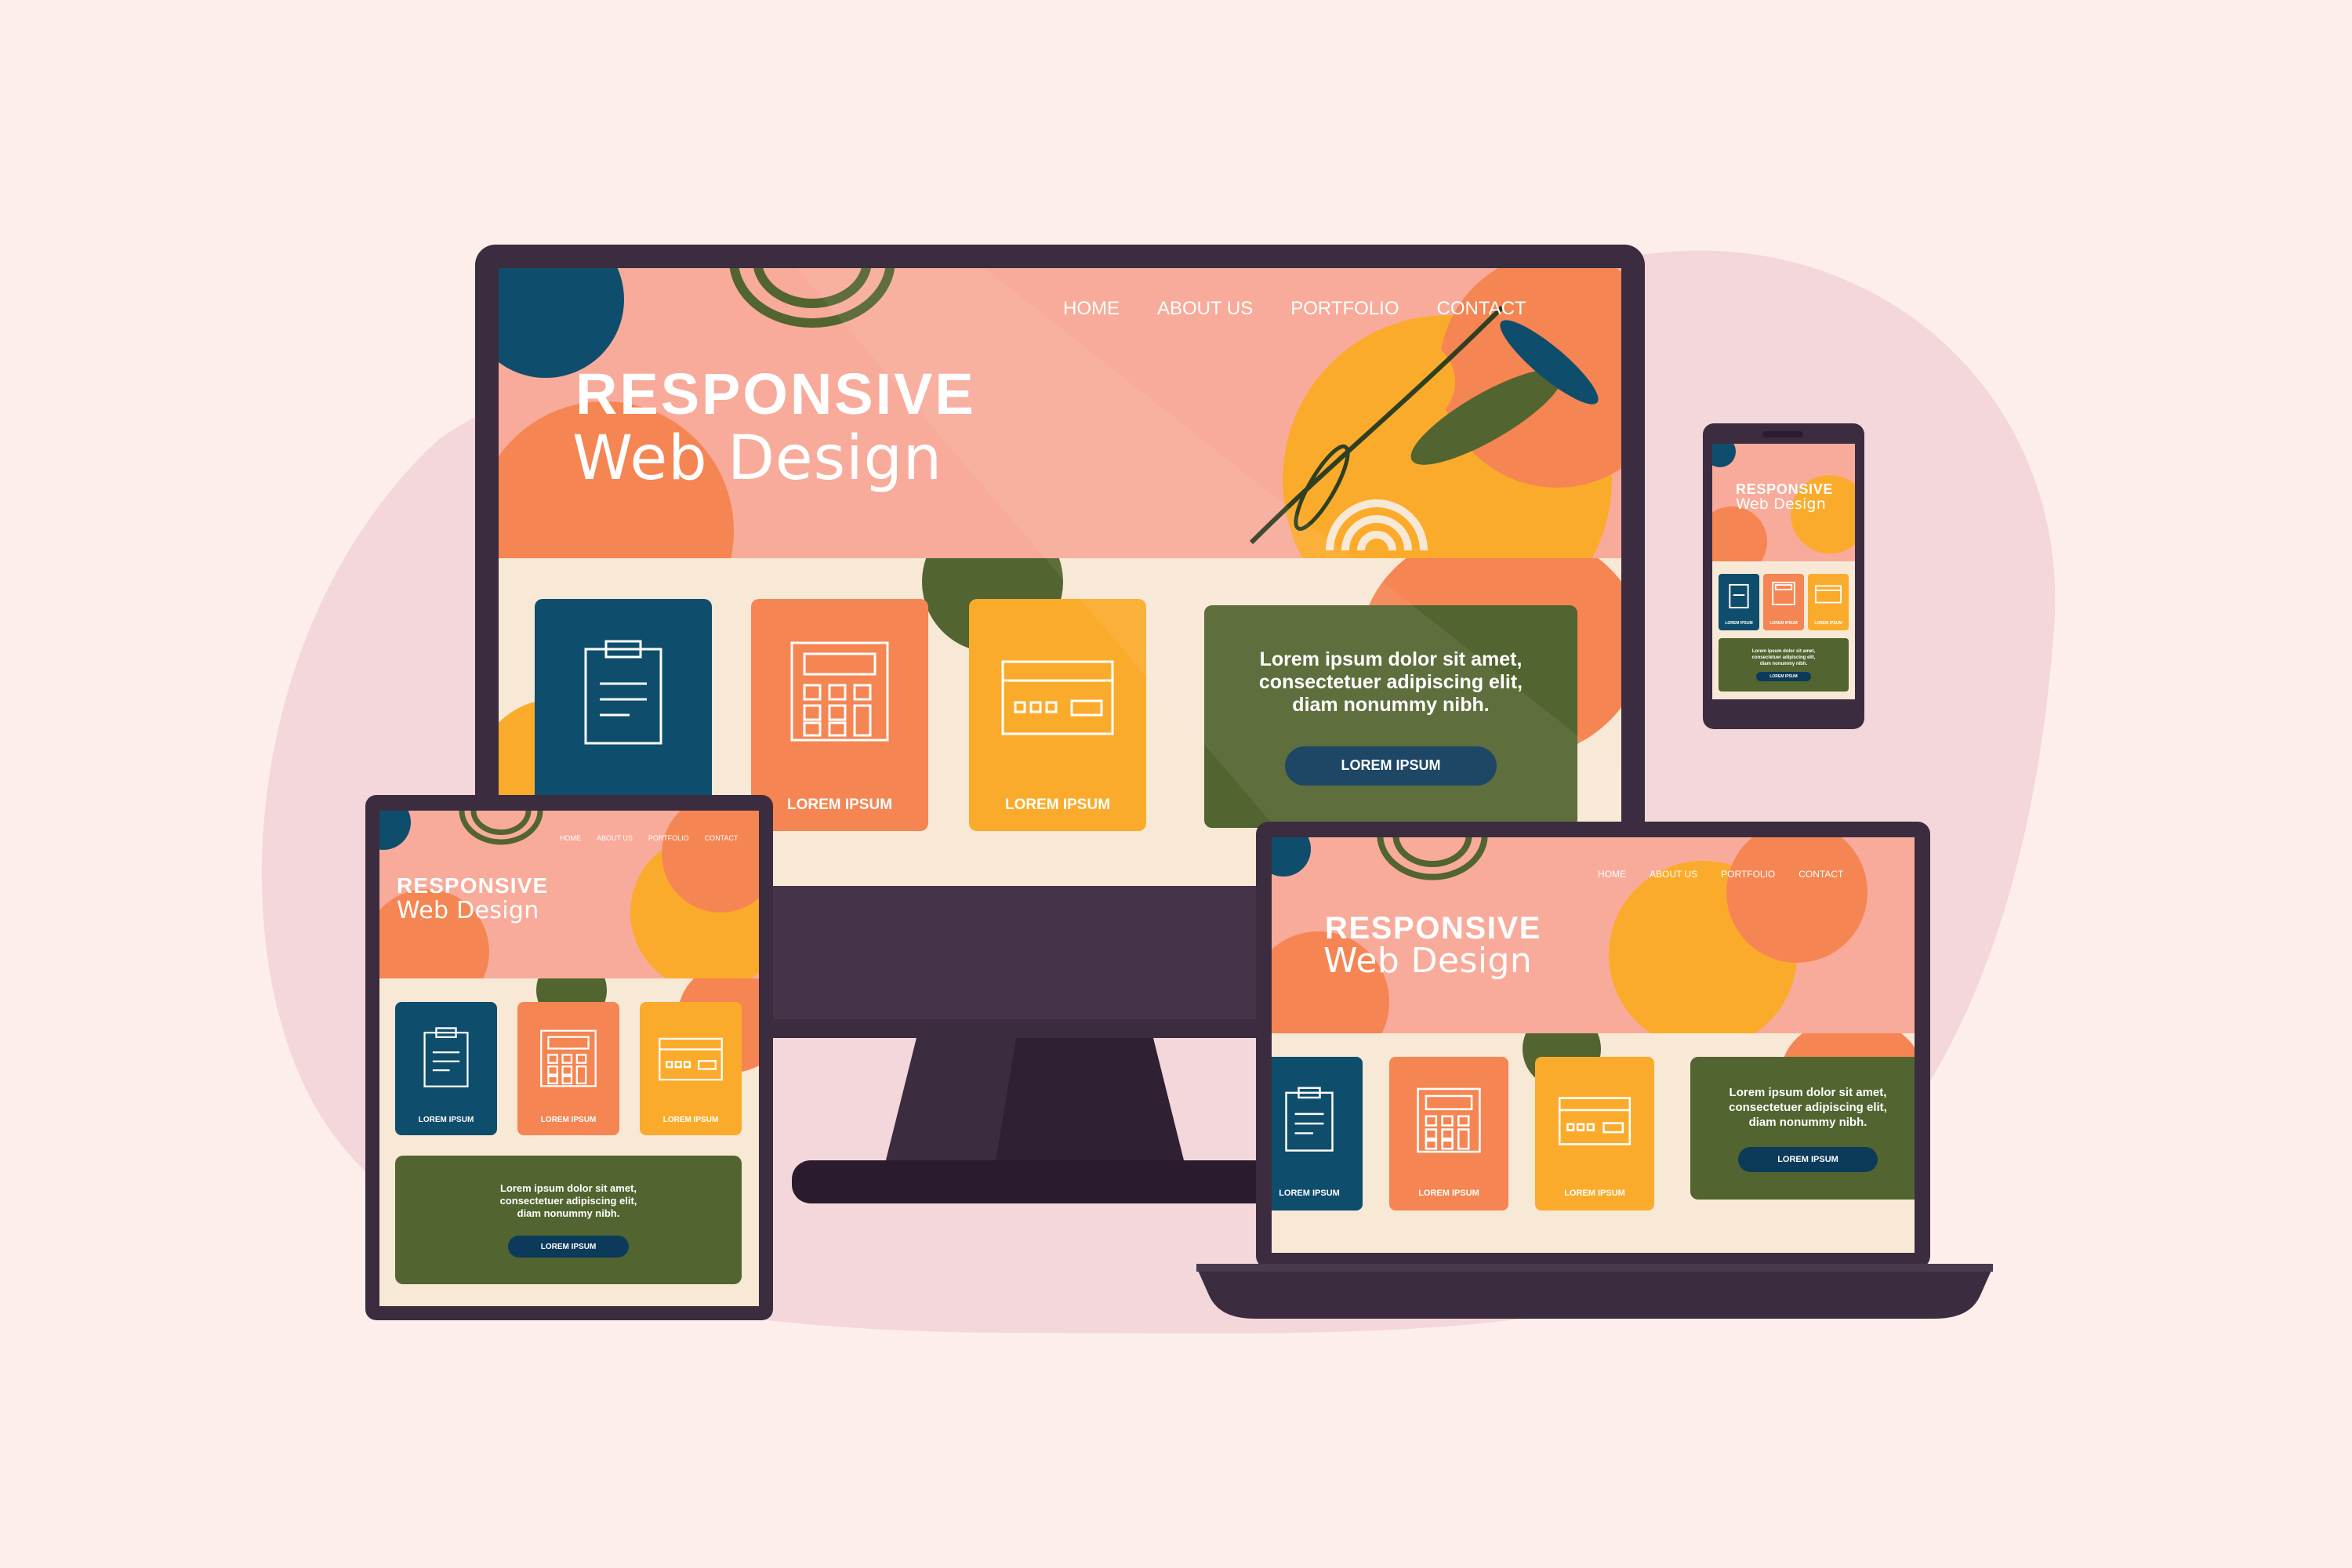  Describe the element at coordinates (1783, 434) in the screenshot. I see `phone-speaker` at that location.